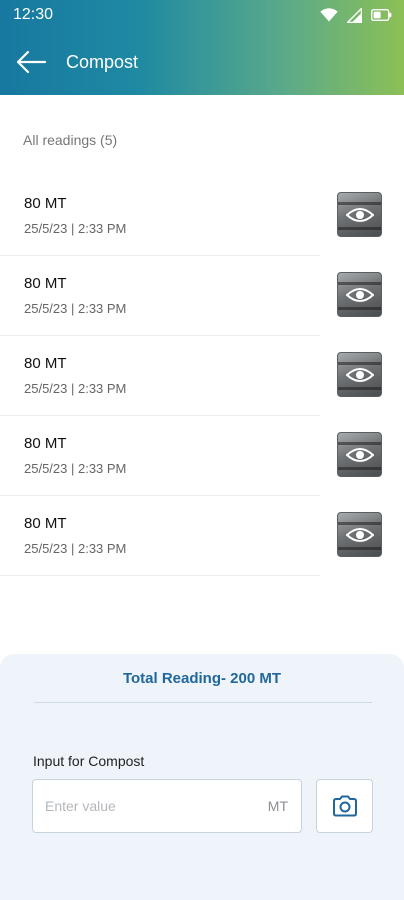 The width and height of the screenshot is (404, 900). I want to click on panel-divider, so click(203, 702).